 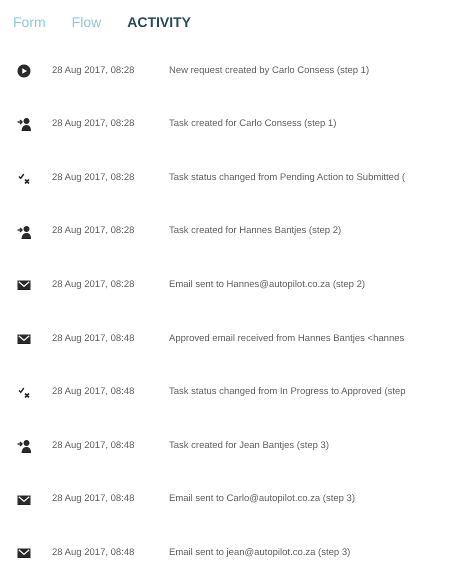 I want to click on tab: Form, so click(x=29, y=22).